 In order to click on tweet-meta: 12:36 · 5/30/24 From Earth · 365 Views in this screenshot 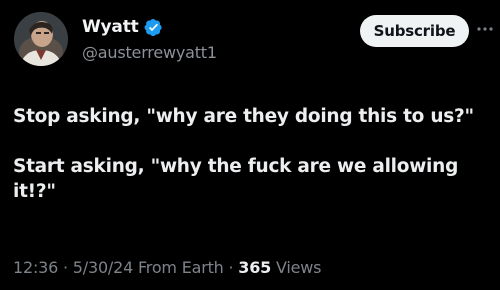, I will do `click(167, 267)`.